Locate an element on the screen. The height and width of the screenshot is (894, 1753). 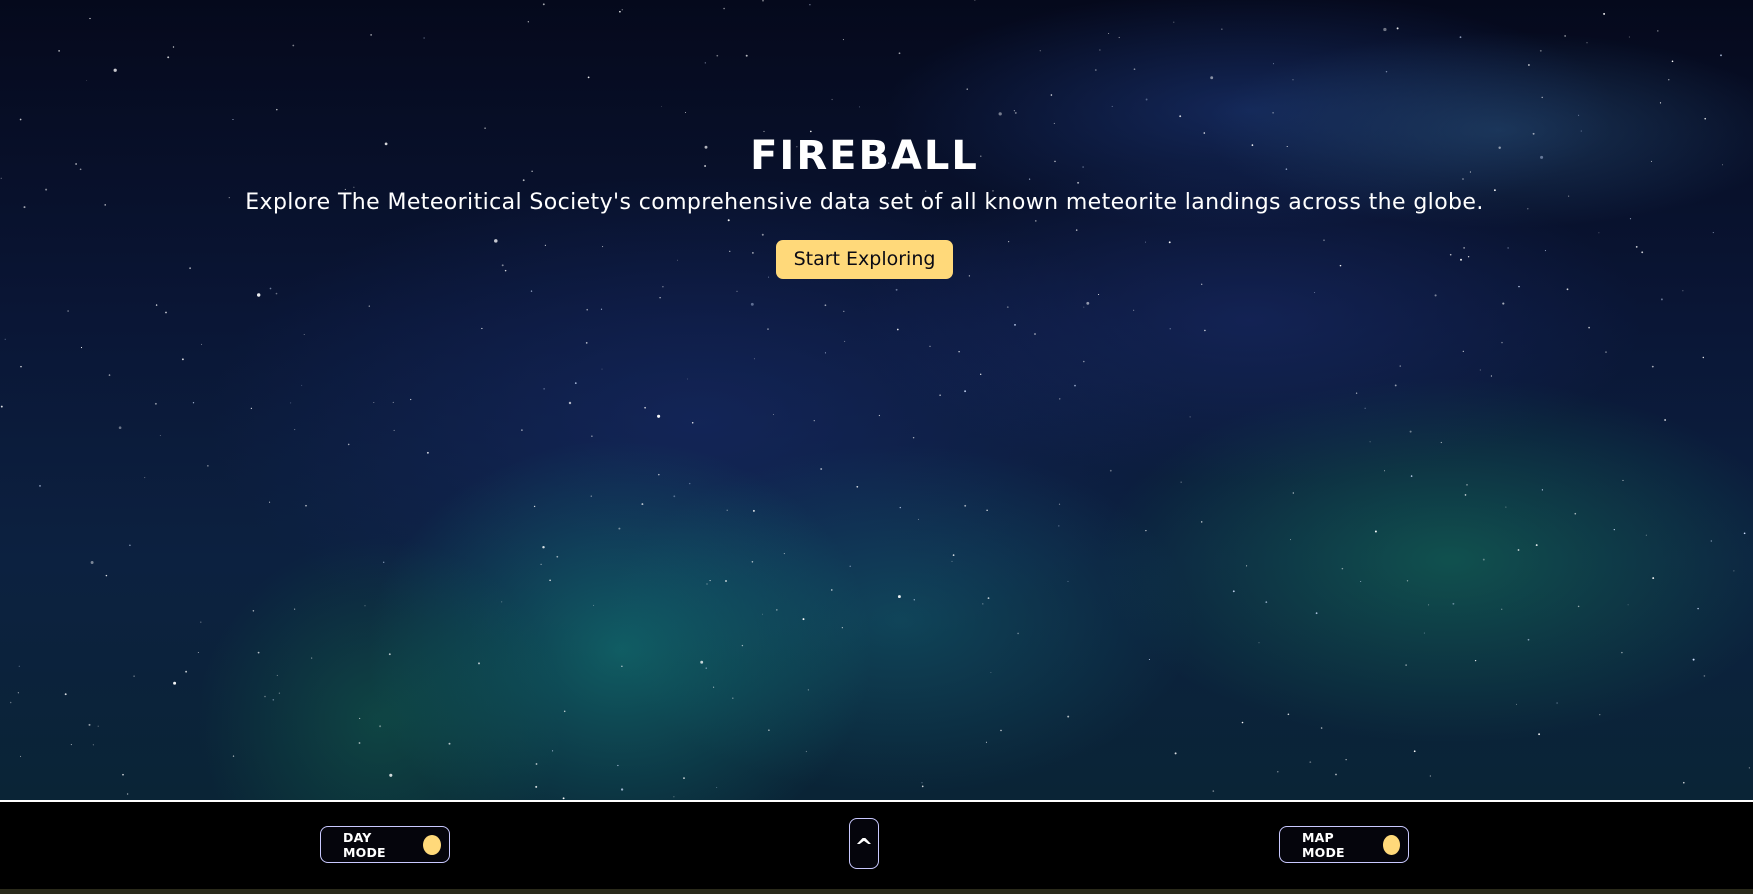
map-mode-toggle: MAP MODE is located at coordinates (1344, 844).